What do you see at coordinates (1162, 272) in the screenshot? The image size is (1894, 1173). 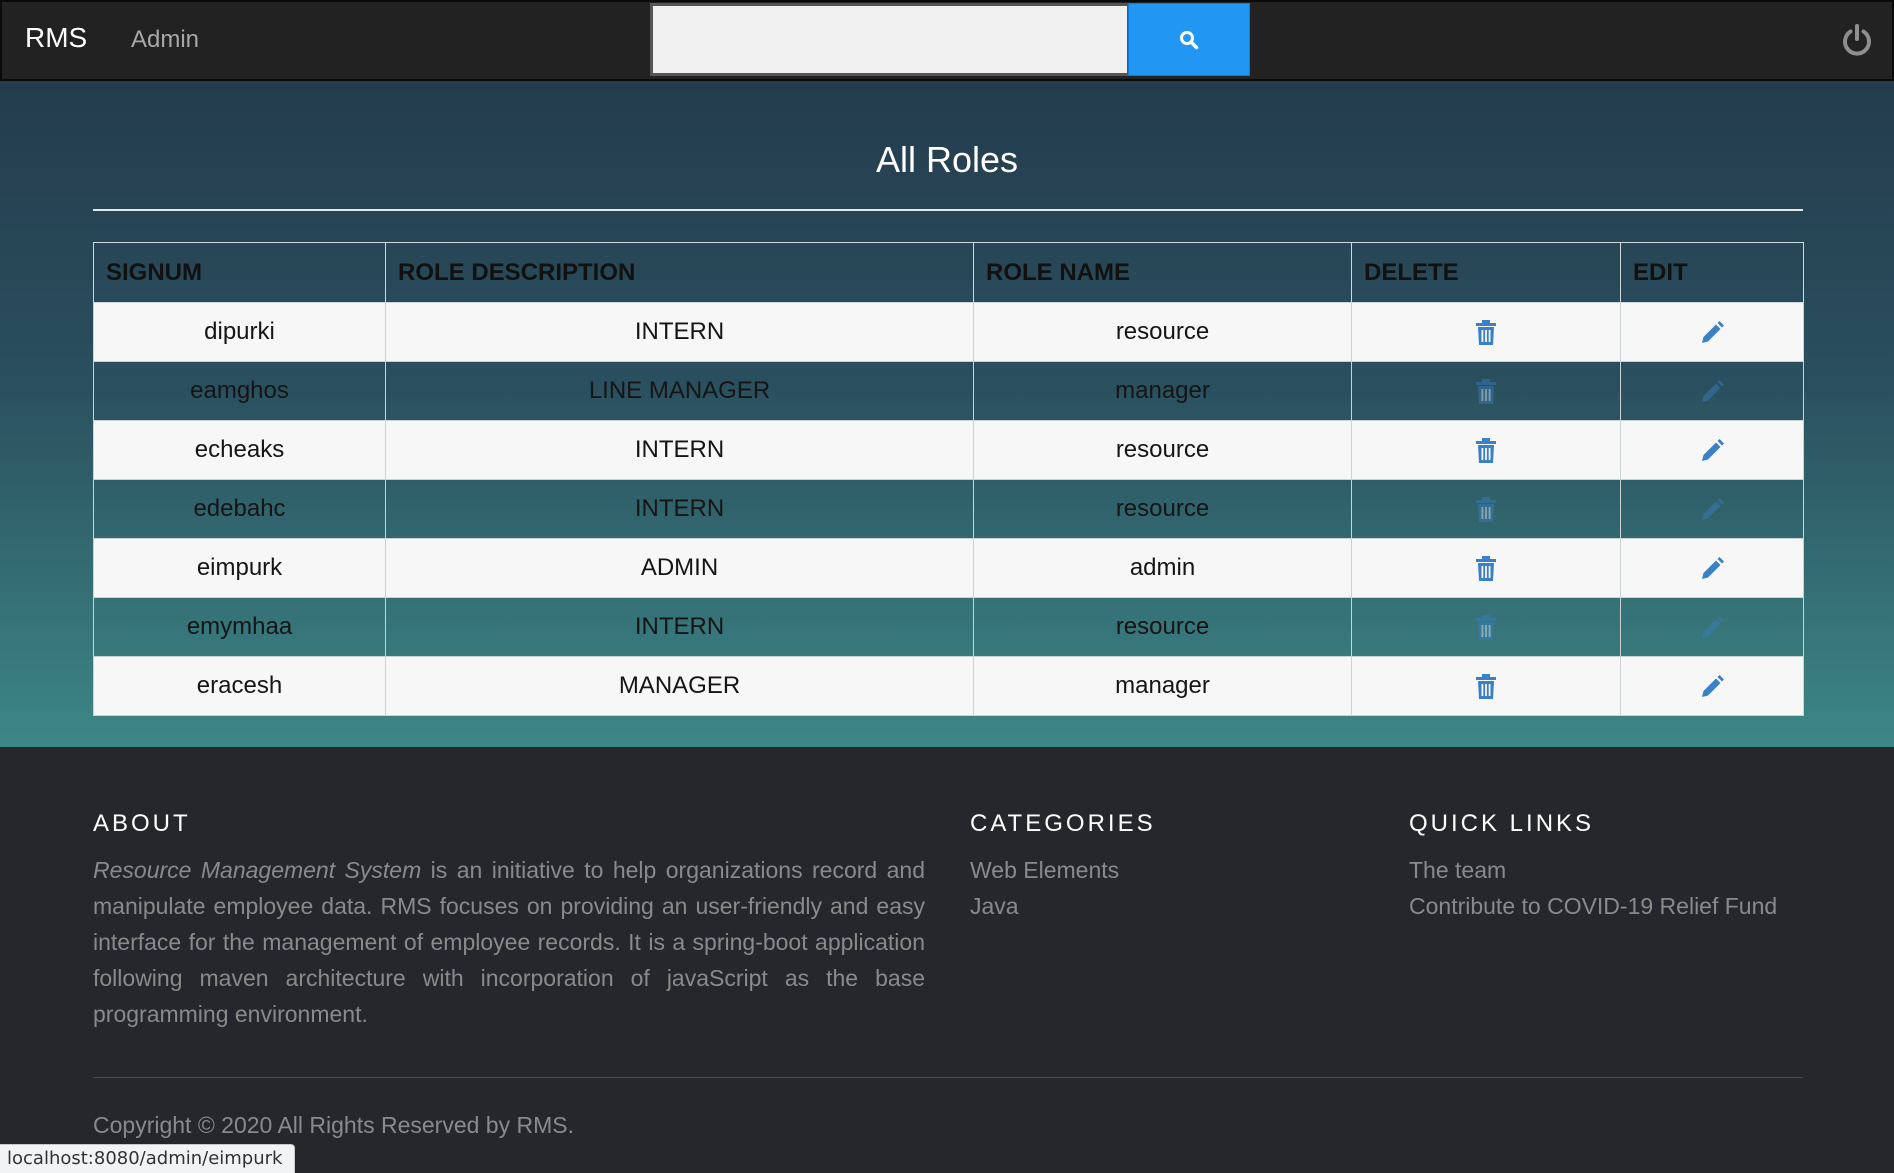 I see `header-role-name: ROLE NAME` at bounding box center [1162, 272].